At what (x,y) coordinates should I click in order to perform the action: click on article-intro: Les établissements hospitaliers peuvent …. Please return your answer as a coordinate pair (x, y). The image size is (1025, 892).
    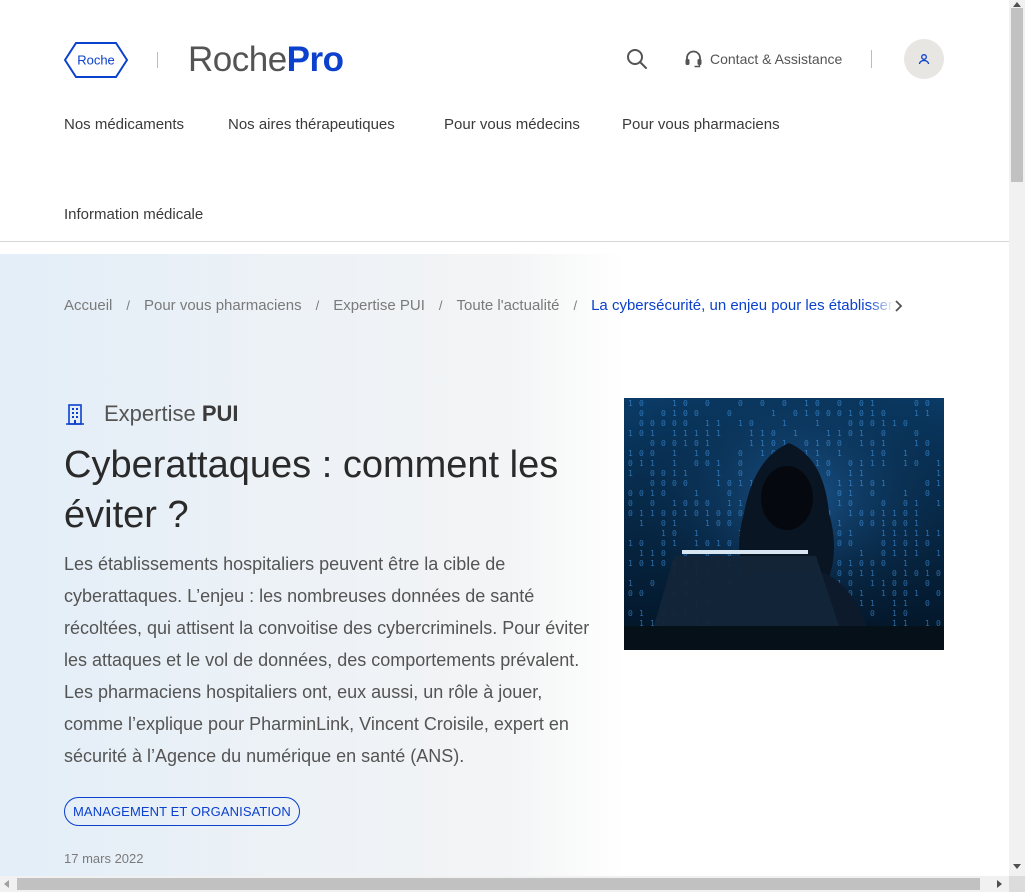
    Looking at the image, I should click on (327, 660).